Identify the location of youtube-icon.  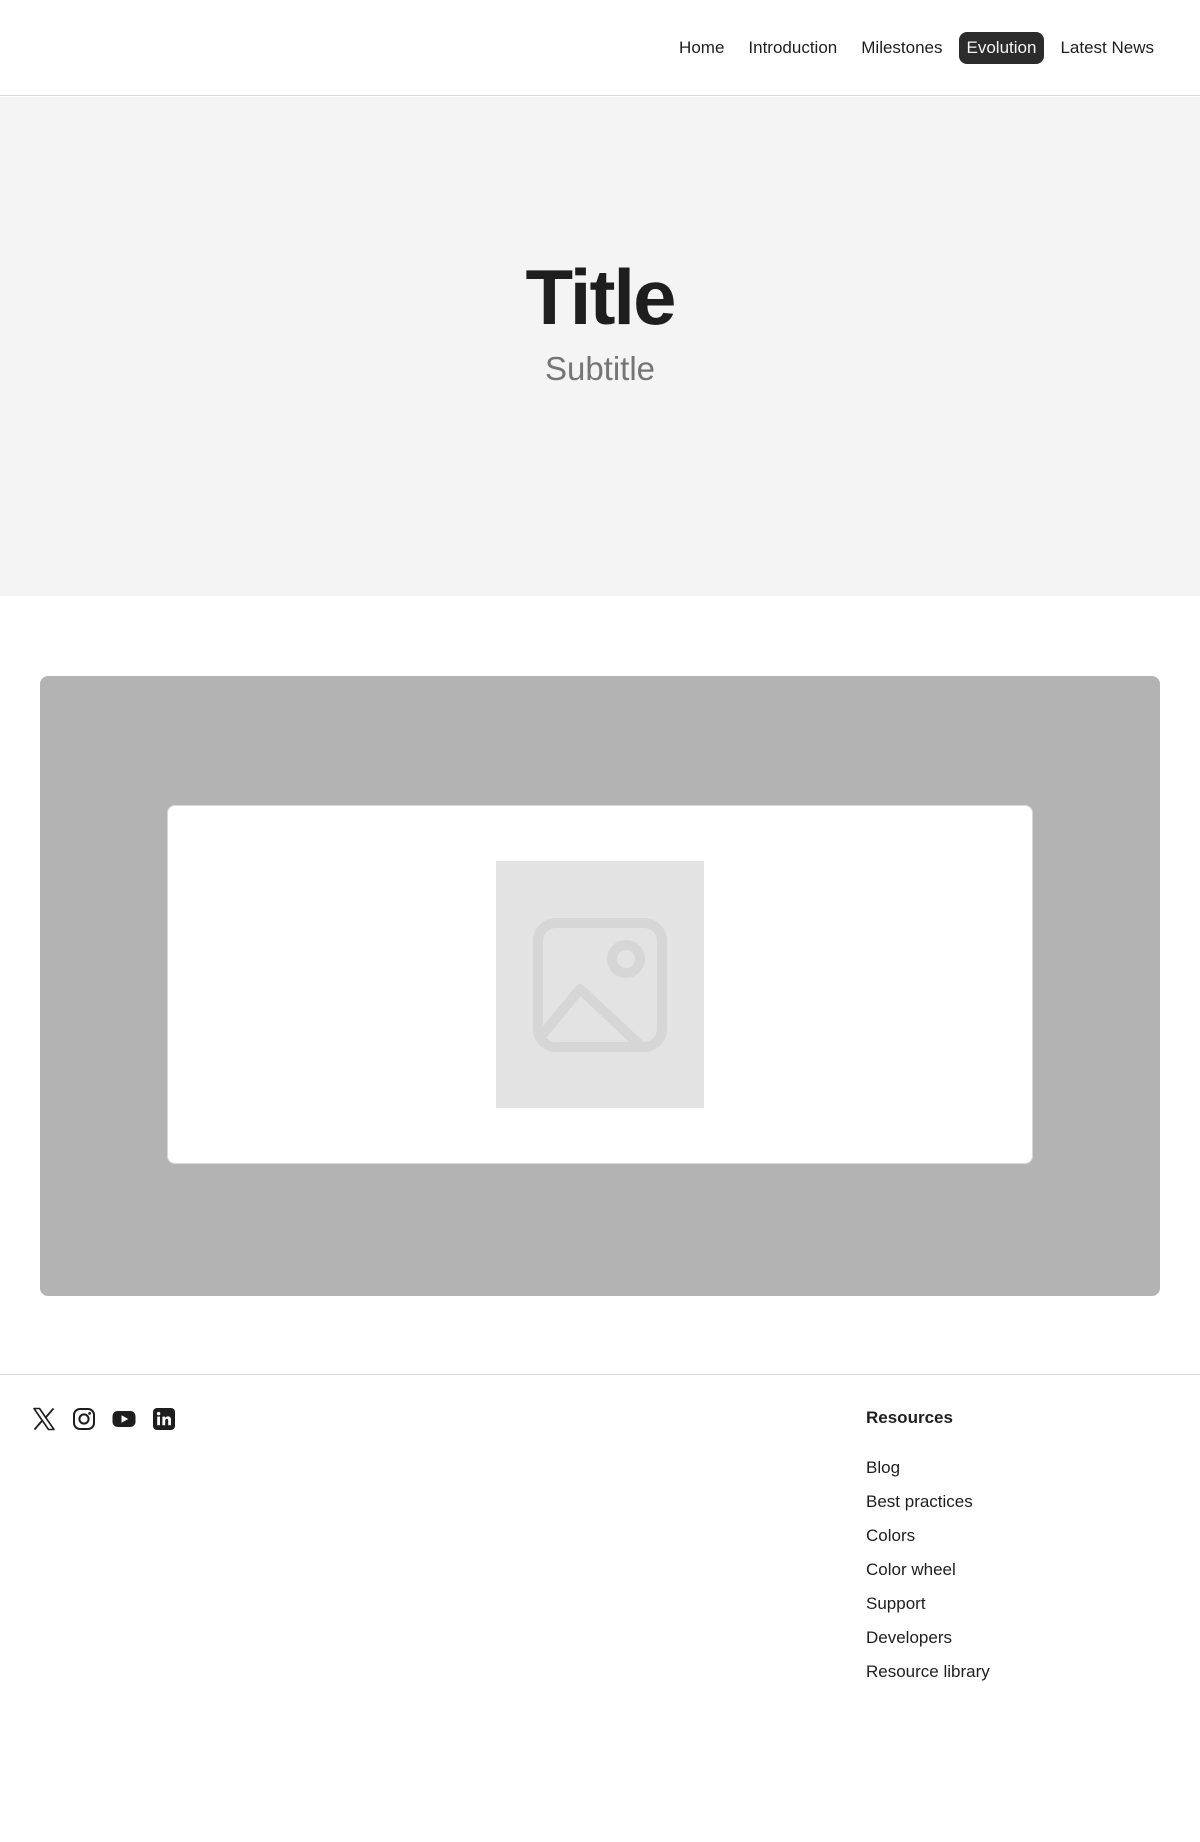
(124, 1419).